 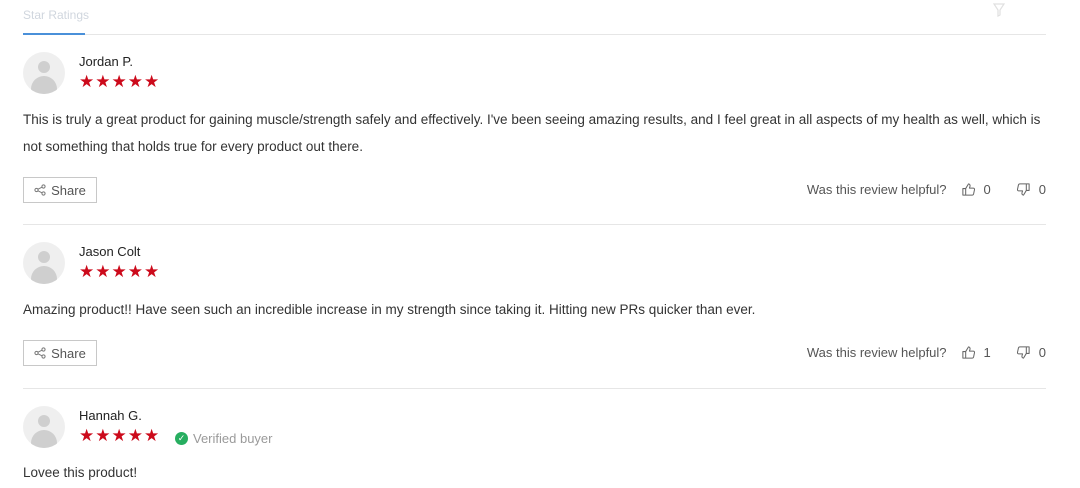 I want to click on helpful-vote-bar: Was this review helpful? 1 0, so click(x=926, y=352).